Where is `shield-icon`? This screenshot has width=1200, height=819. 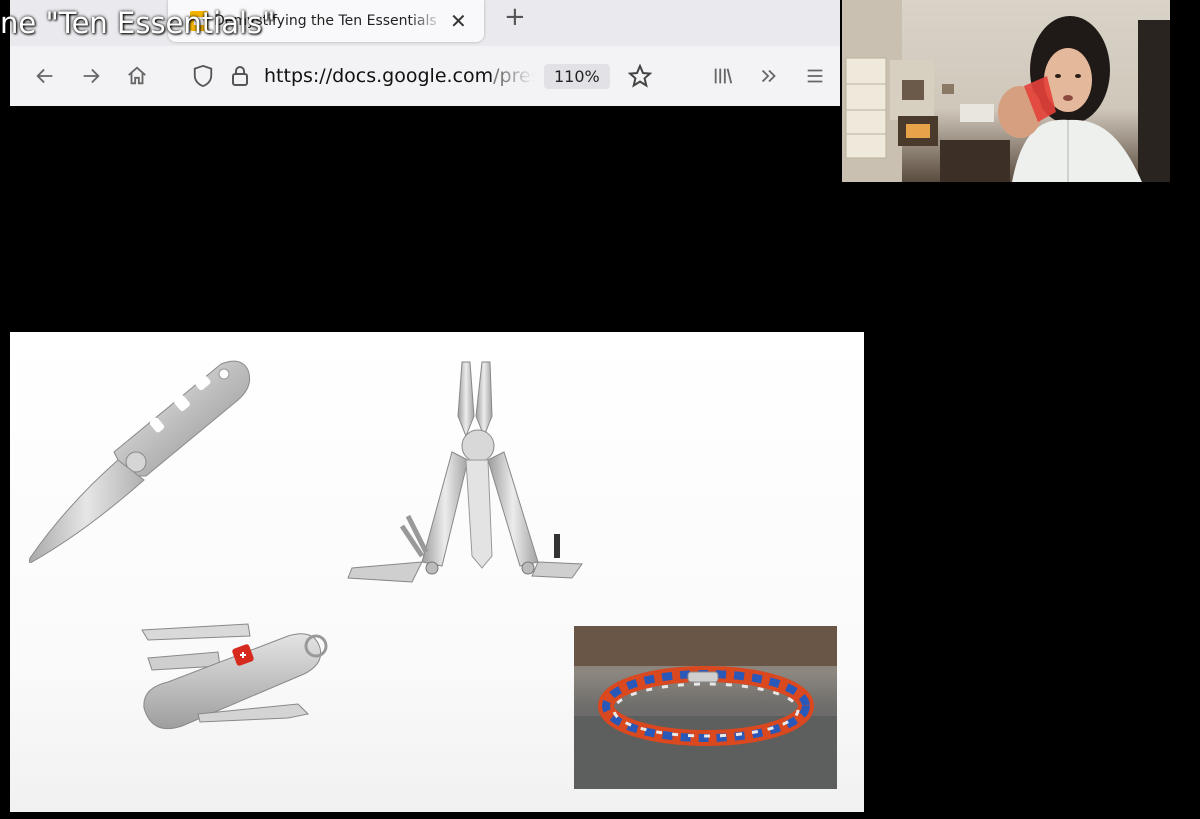
shield-icon is located at coordinates (203, 76).